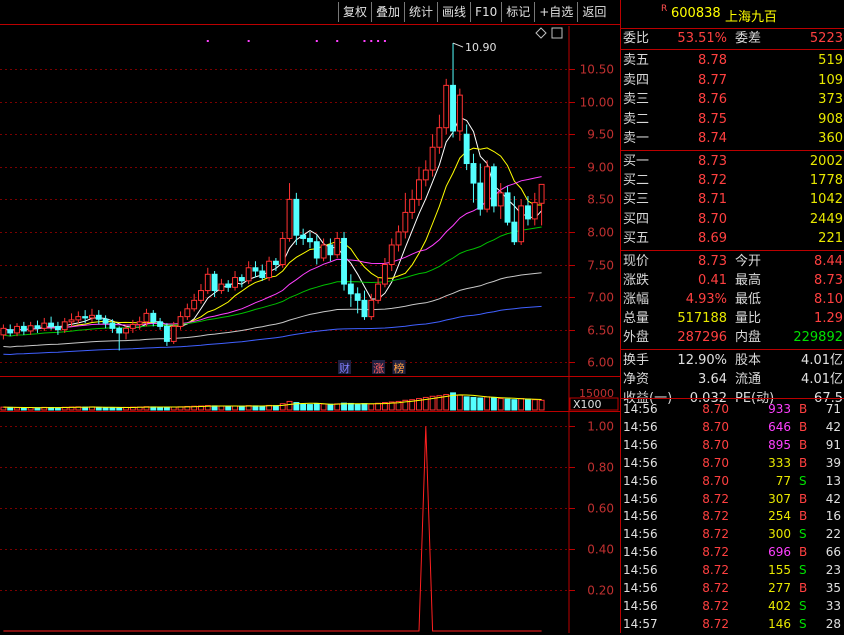  What do you see at coordinates (696, 13) in the screenshot?
I see `stock-code: 600838` at bounding box center [696, 13].